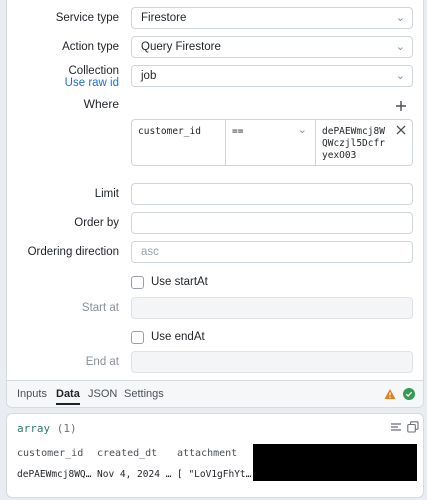 This screenshot has width=427, height=500. What do you see at coordinates (178, 337) in the screenshot?
I see `use-end-at-label: Use endAt` at bounding box center [178, 337].